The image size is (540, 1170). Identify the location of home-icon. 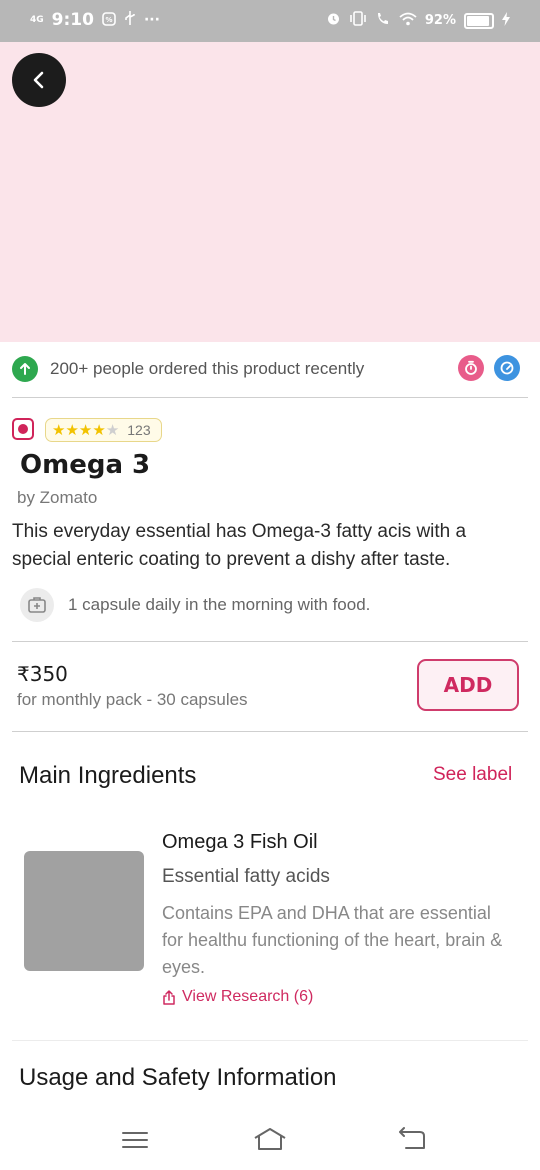
(270, 1141).